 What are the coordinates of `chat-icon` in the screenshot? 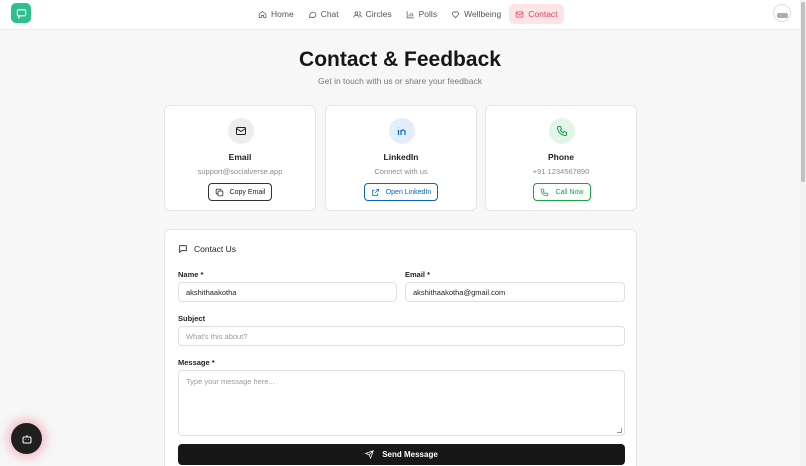 It's located at (312, 14).